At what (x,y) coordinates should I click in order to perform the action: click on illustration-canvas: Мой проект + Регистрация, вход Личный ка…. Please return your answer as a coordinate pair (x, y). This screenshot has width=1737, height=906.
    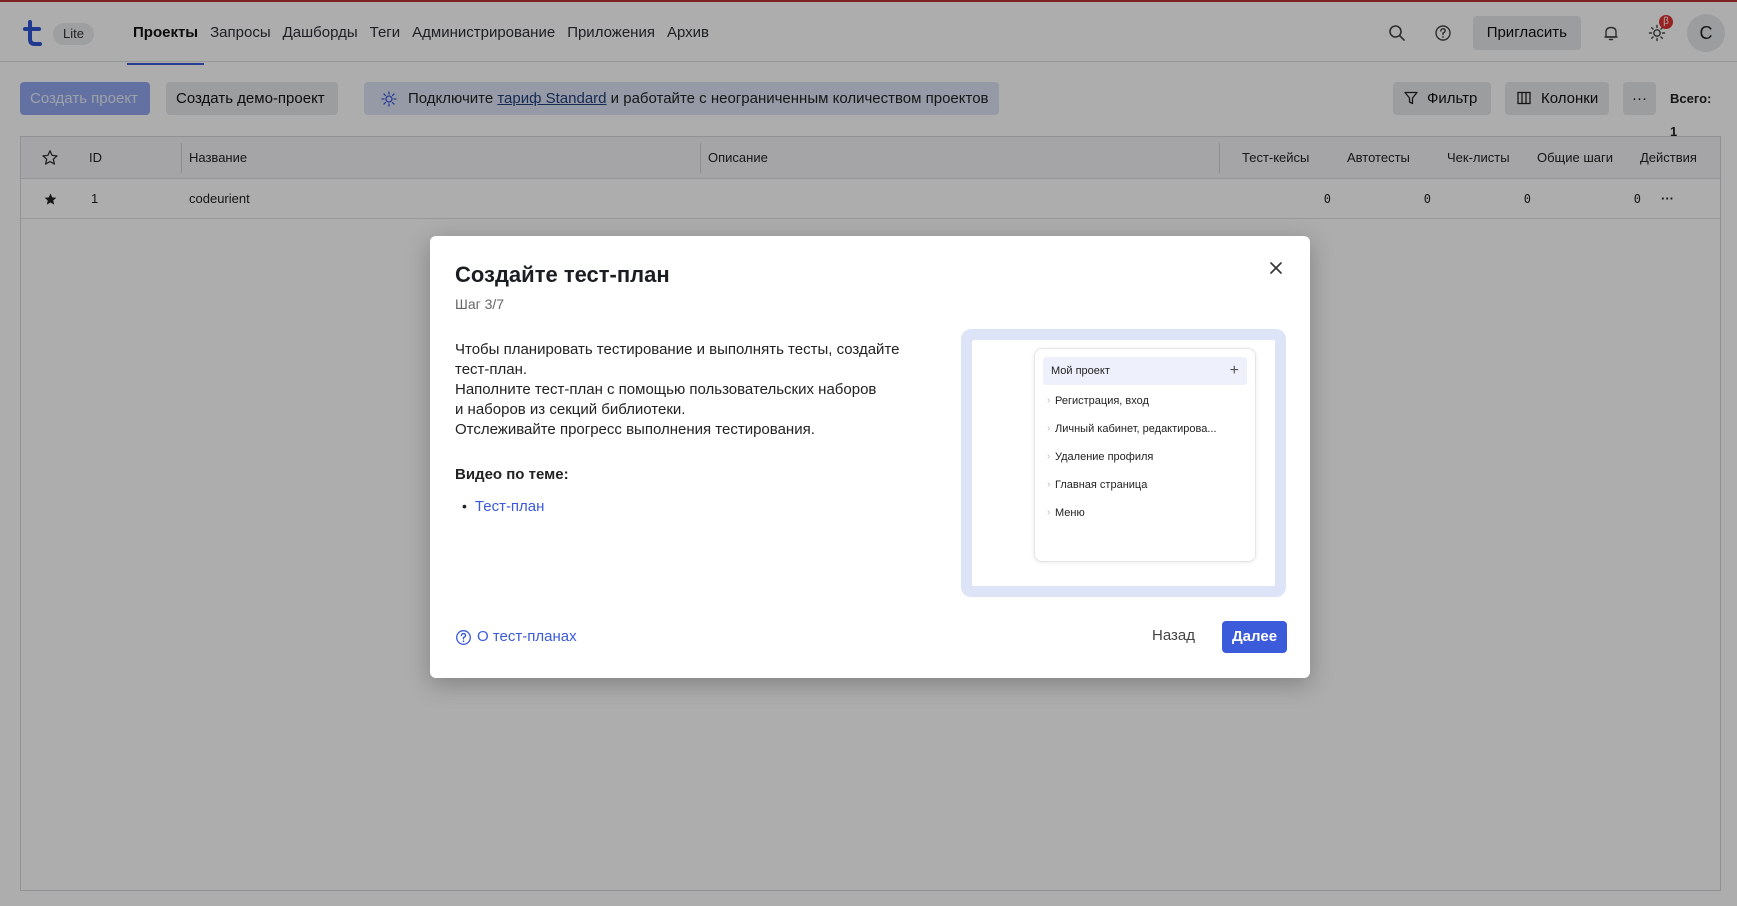
    Looking at the image, I should click on (1123, 463).